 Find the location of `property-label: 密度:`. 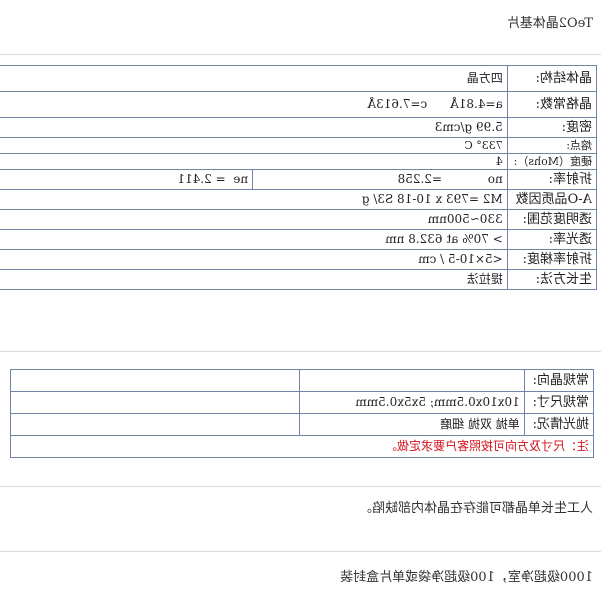

property-label: 密度: is located at coordinates (552, 127).